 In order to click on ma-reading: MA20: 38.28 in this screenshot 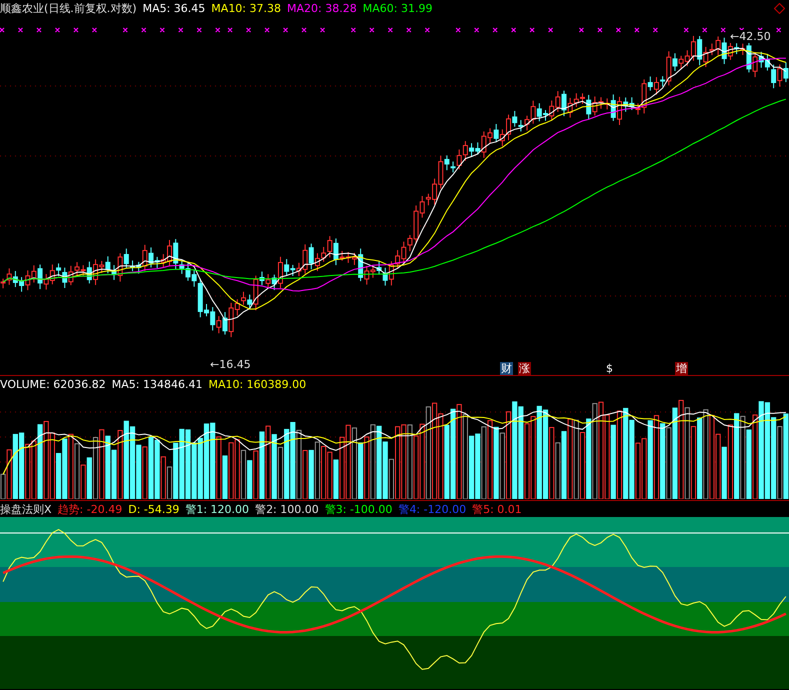, I will do `click(322, 8)`.